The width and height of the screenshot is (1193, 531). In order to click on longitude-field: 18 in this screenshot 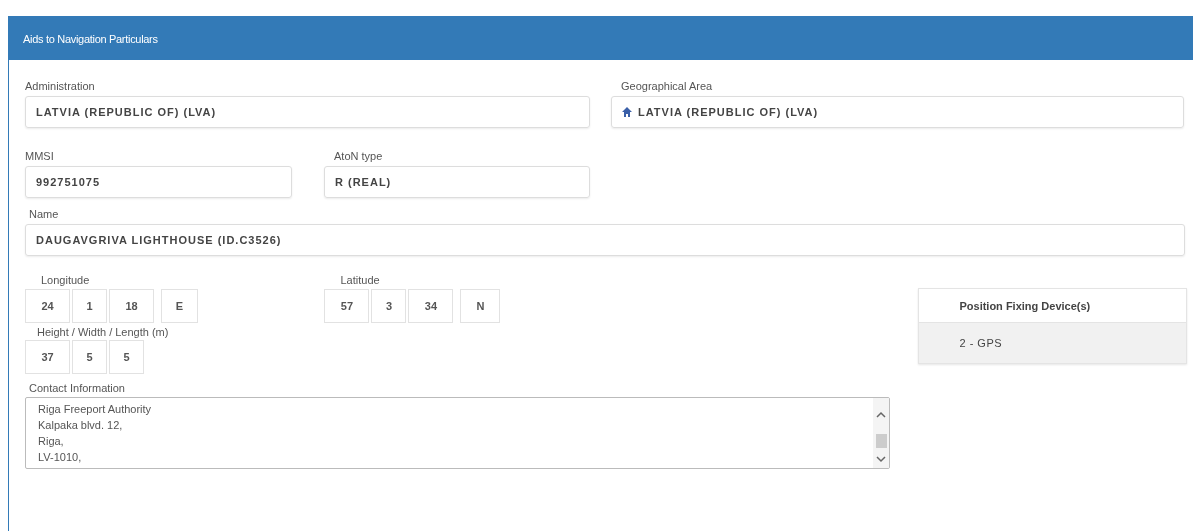, I will do `click(131, 306)`.